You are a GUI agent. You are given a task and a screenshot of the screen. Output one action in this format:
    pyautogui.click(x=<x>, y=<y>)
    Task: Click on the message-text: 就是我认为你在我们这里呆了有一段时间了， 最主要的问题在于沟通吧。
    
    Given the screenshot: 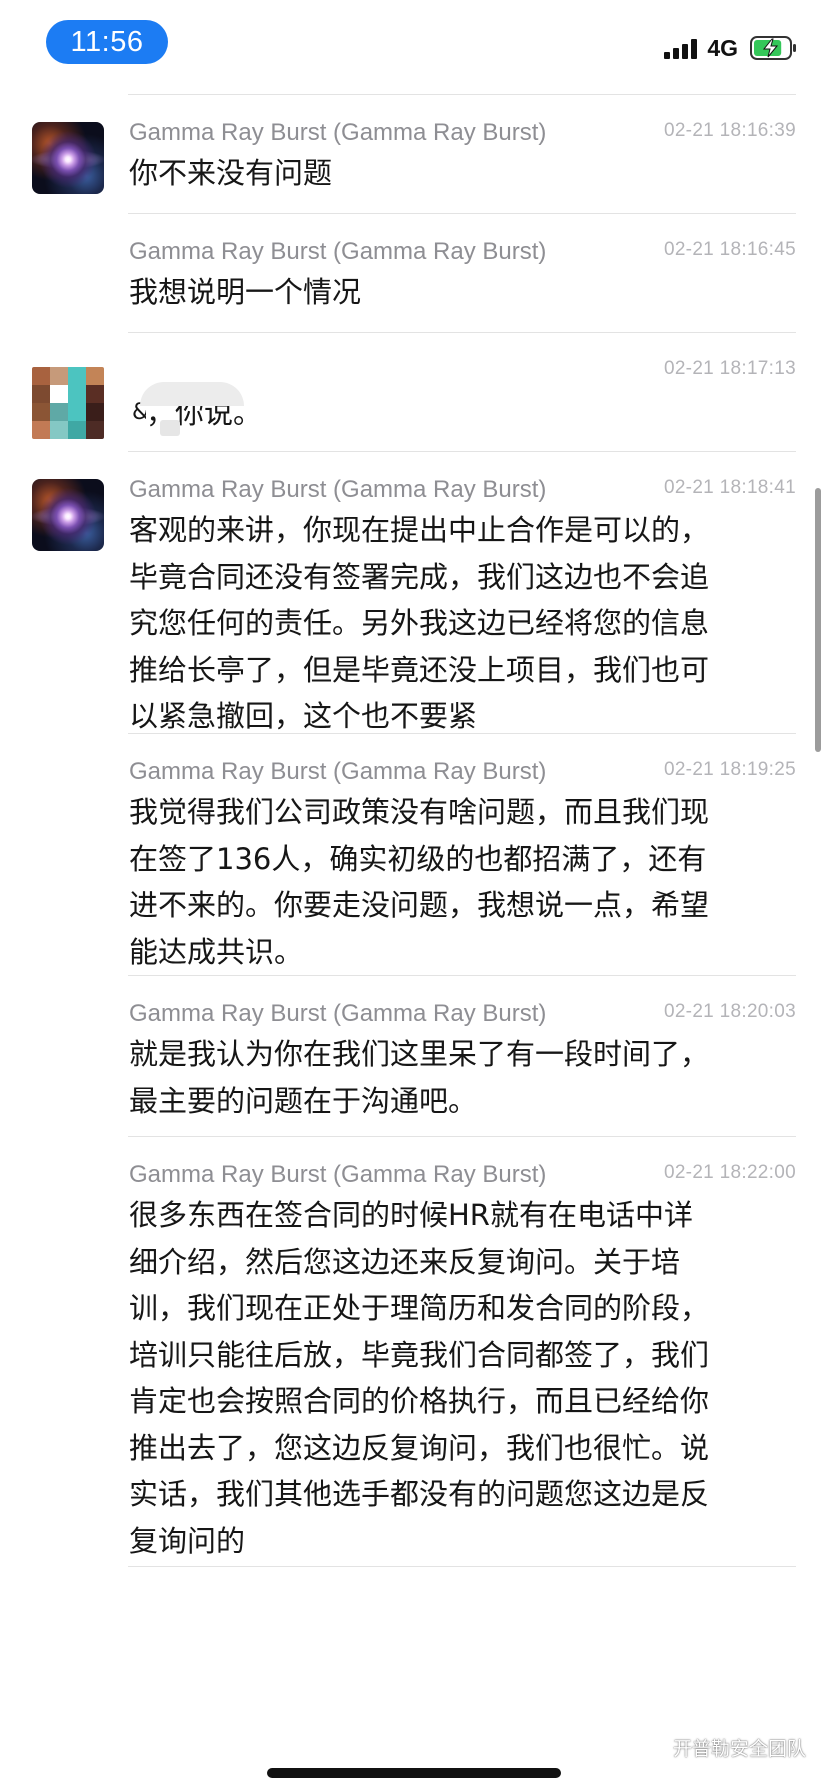 What is the action you would take?
    pyautogui.click(x=419, y=1077)
    